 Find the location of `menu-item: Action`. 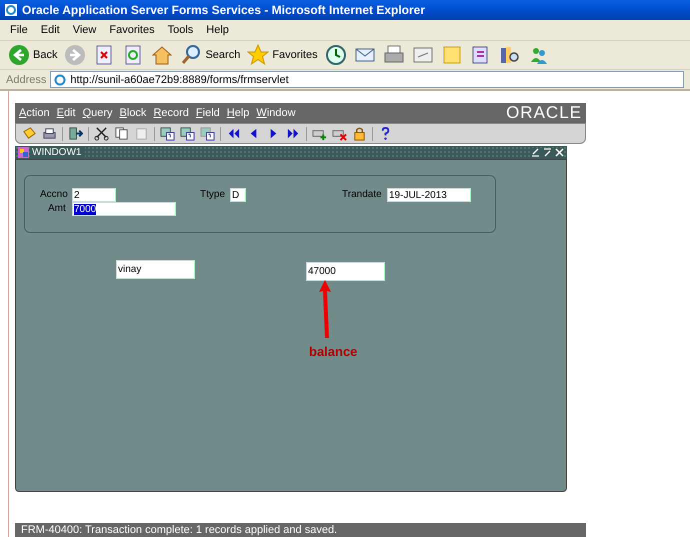

menu-item: Action is located at coordinates (34, 113).